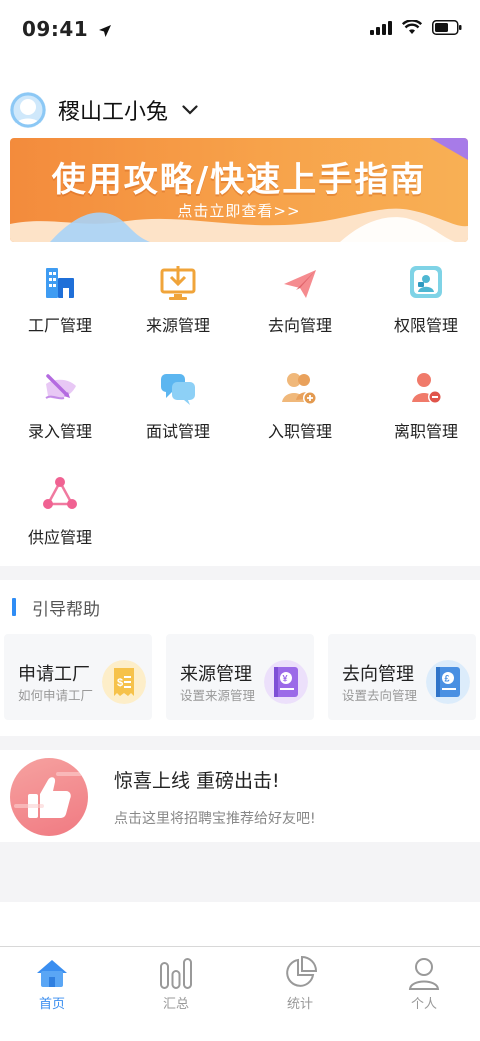  What do you see at coordinates (240, 872) in the screenshot?
I see `content-background` at bounding box center [240, 872].